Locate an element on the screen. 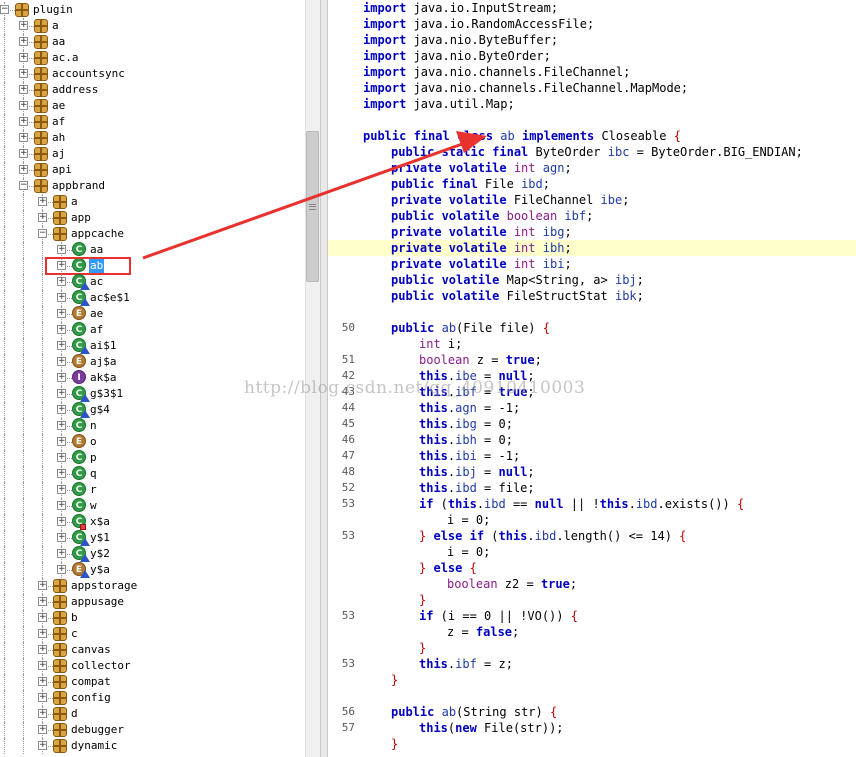  tree-item-label: accountsync is located at coordinates (88, 74).